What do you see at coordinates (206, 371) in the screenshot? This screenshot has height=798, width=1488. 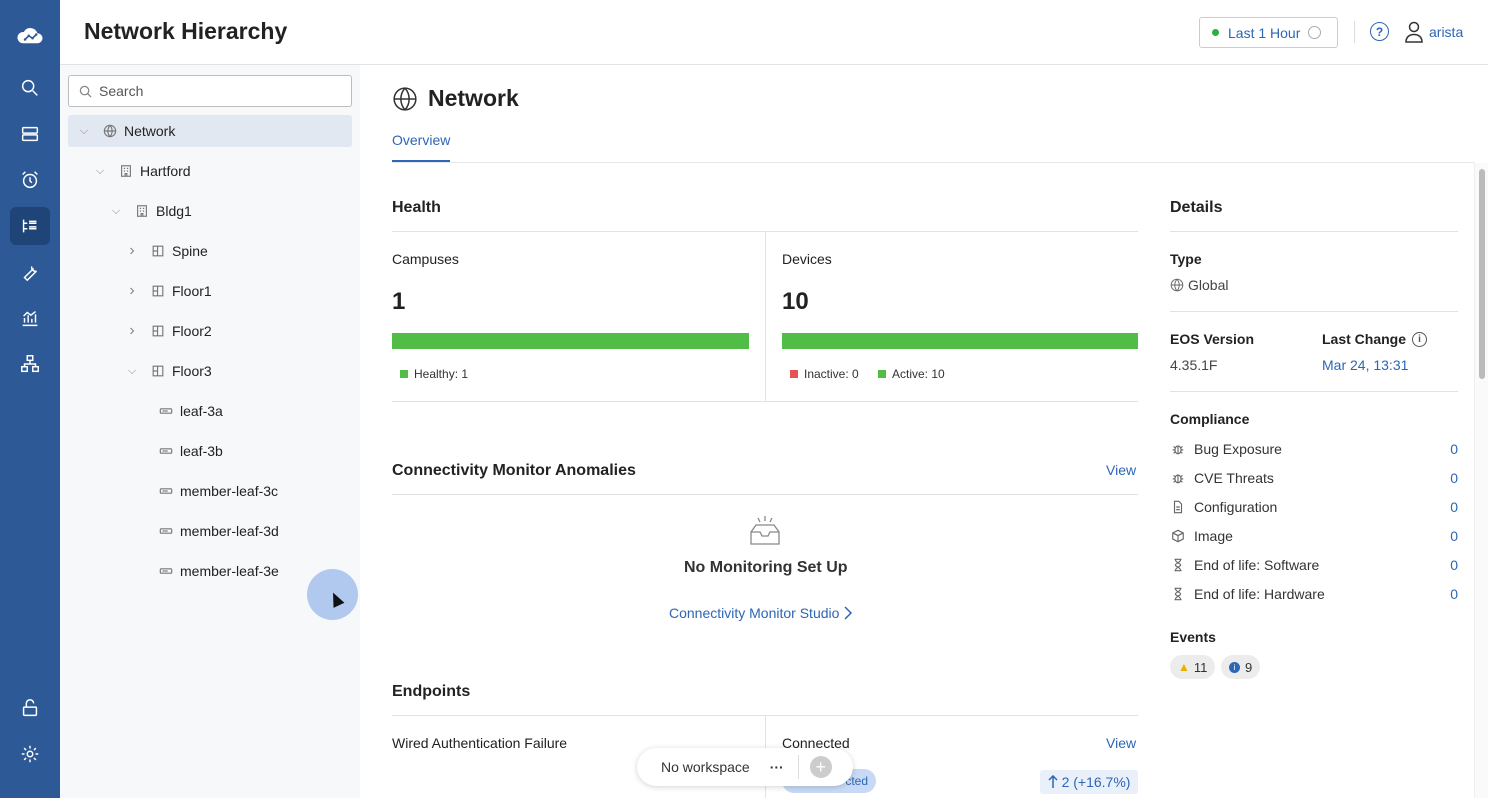 I see `tree-item: ⌵ Floor3` at bounding box center [206, 371].